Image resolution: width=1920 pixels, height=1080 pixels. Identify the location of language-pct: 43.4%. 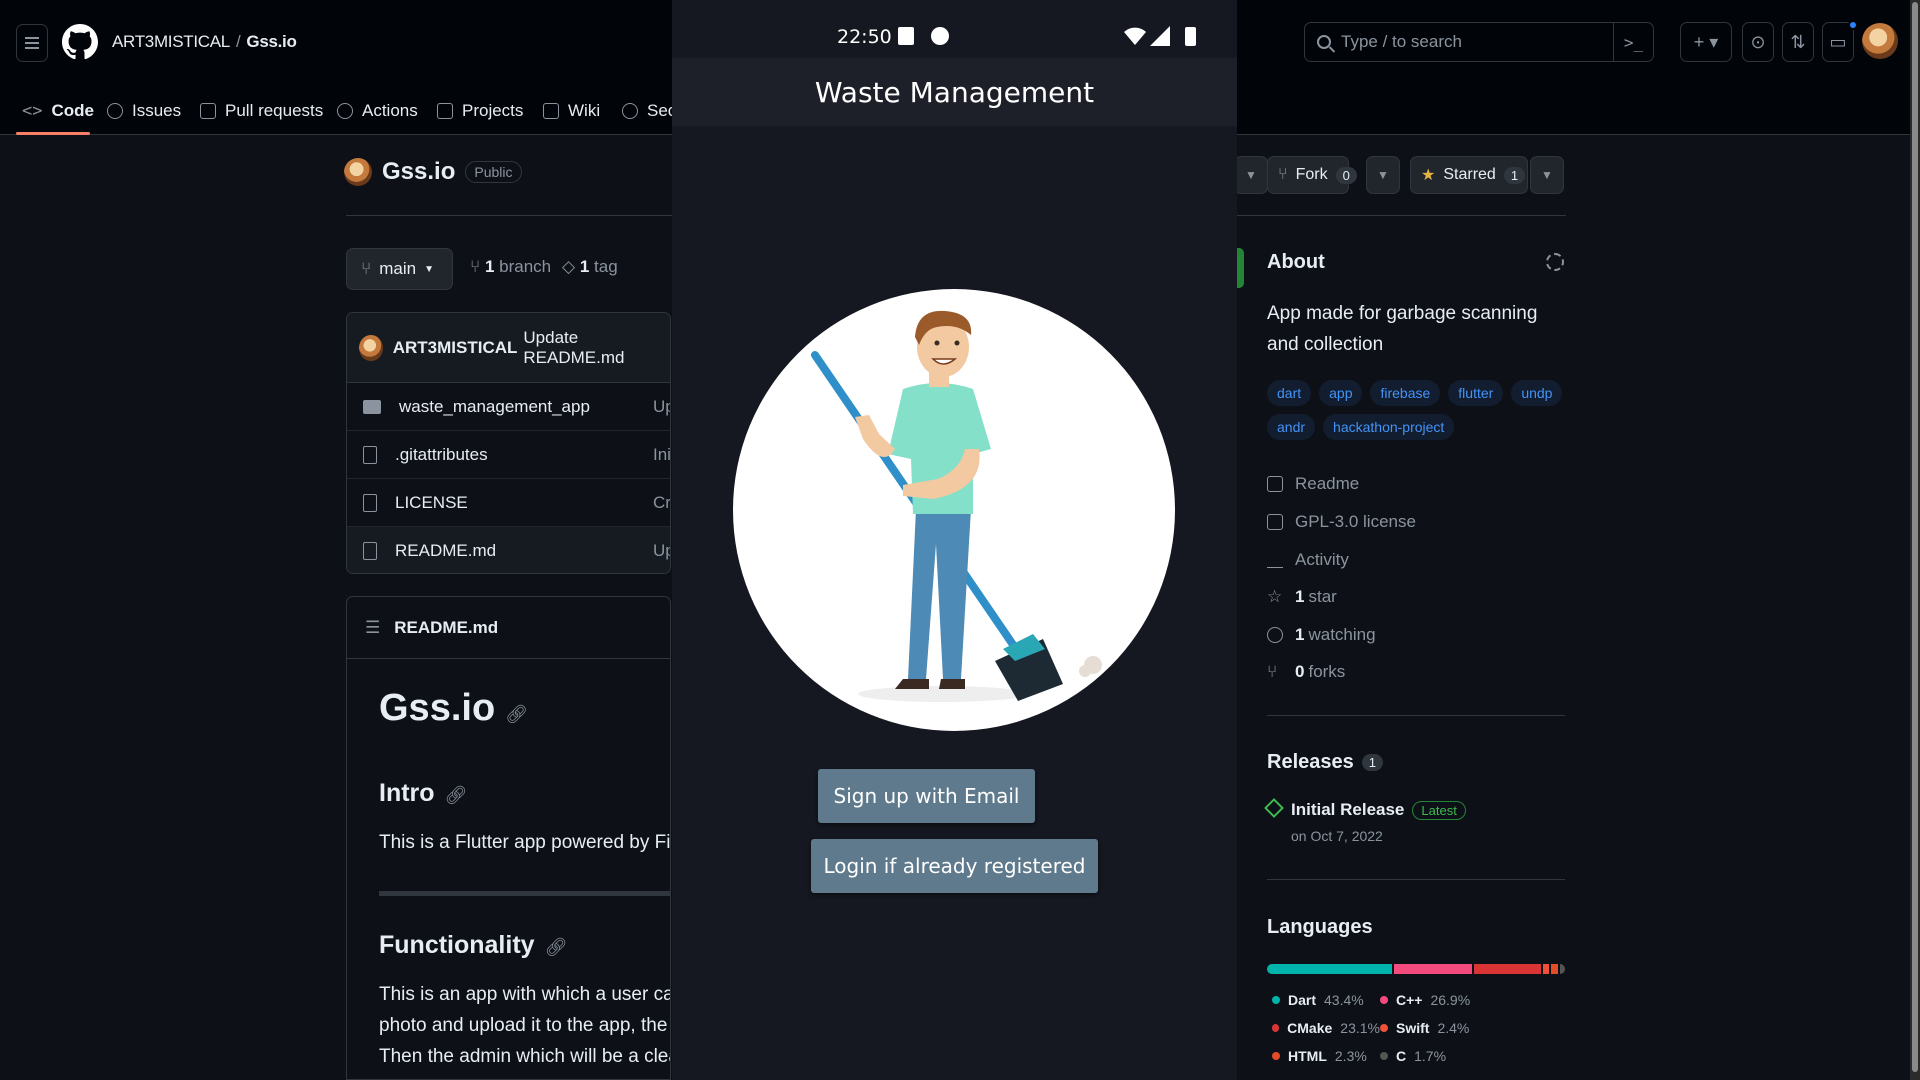
(1344, 1000).